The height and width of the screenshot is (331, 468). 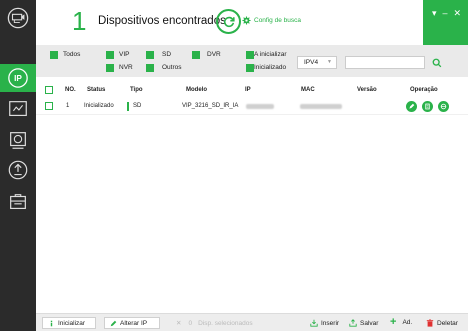 What do you see at coordinates (128, 106) in the screenshot?
I see `type-indicator` at bounding box center [128, 106].